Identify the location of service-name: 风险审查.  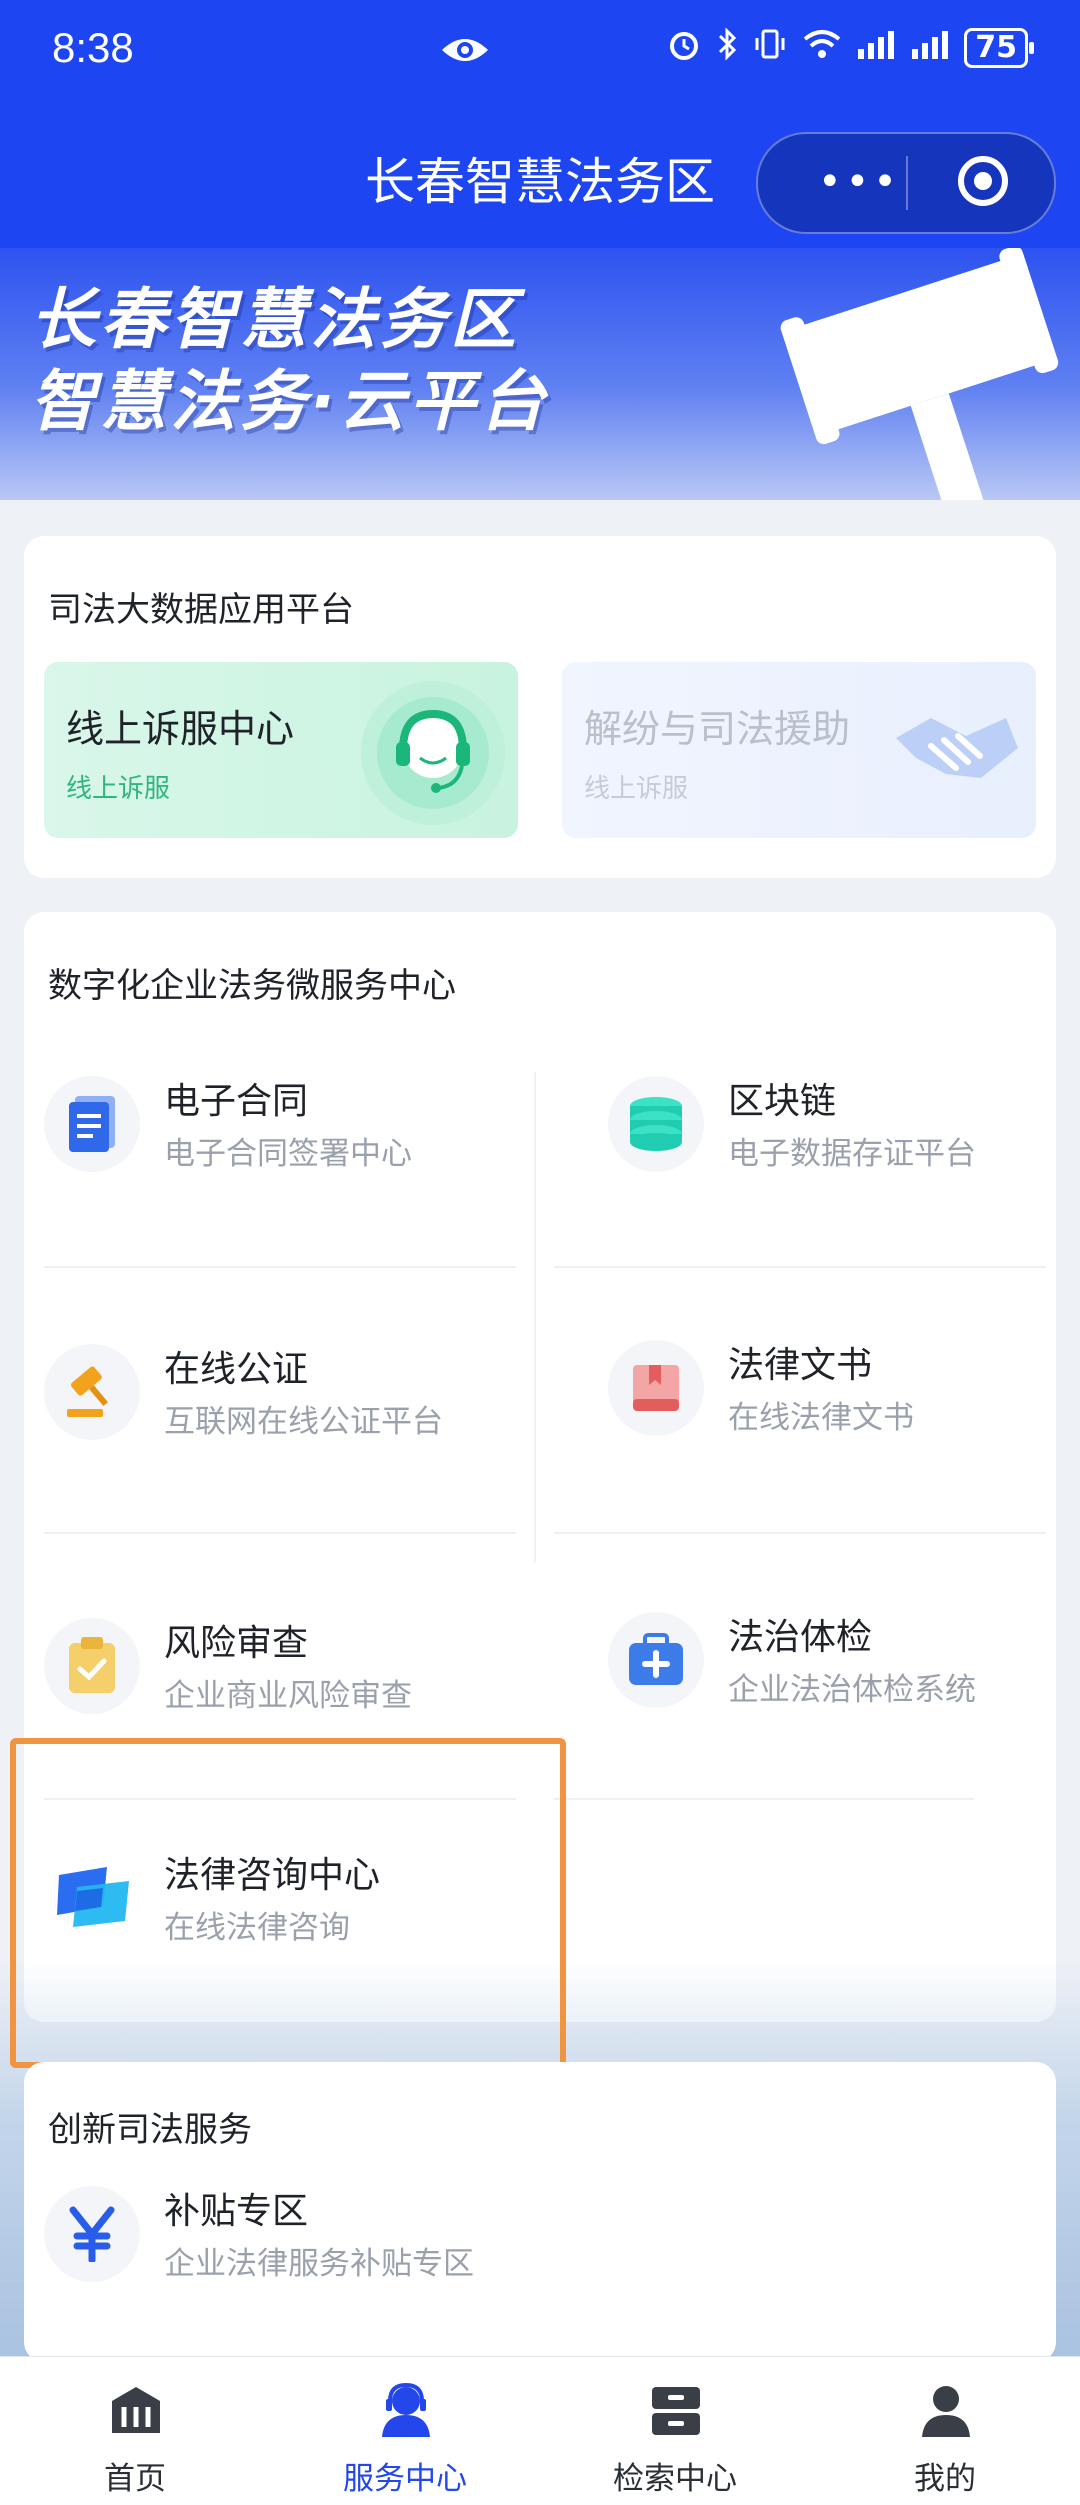
(236, 1643).